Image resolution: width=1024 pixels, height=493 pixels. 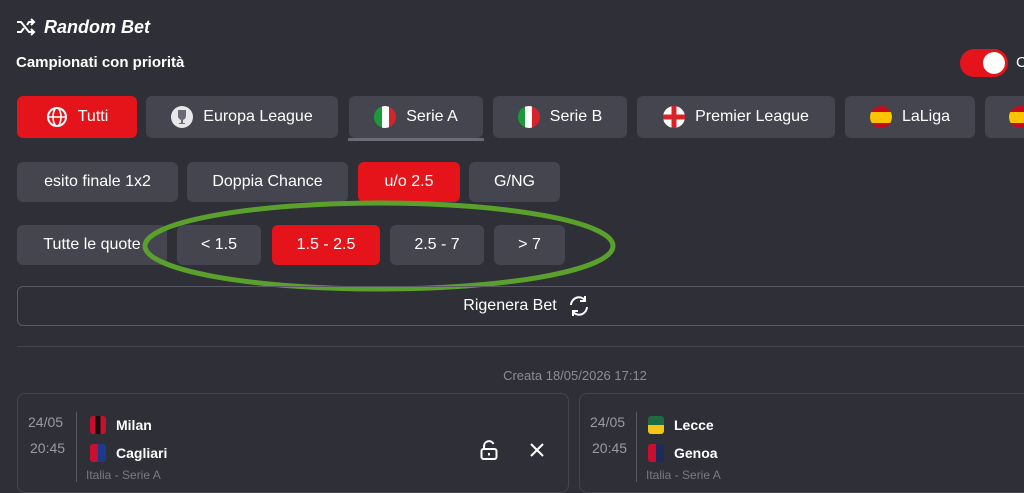 What do you see at coordinates (98, 425) in the screenshot?
I see `milan-crest-icon` at bounding box center [98, 425].